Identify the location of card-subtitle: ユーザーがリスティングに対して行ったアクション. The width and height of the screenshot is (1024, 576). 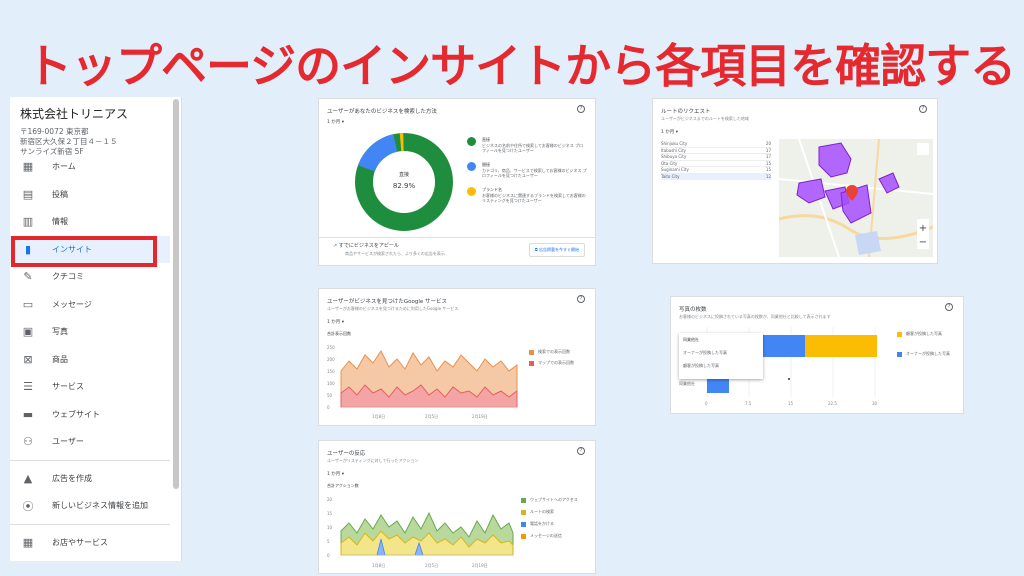
(373, 460).